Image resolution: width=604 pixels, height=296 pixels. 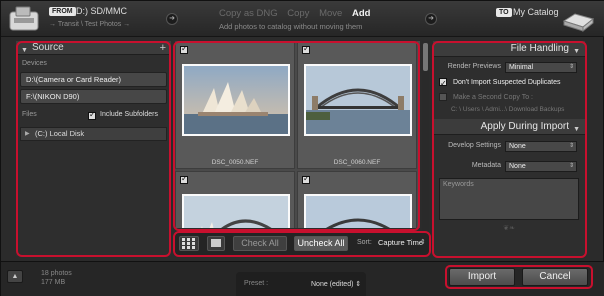 What do you see at coordinates (474, 66) in the screenshot?
I see `render-previews-label: Render Previews` at bounding box center [474, 66].